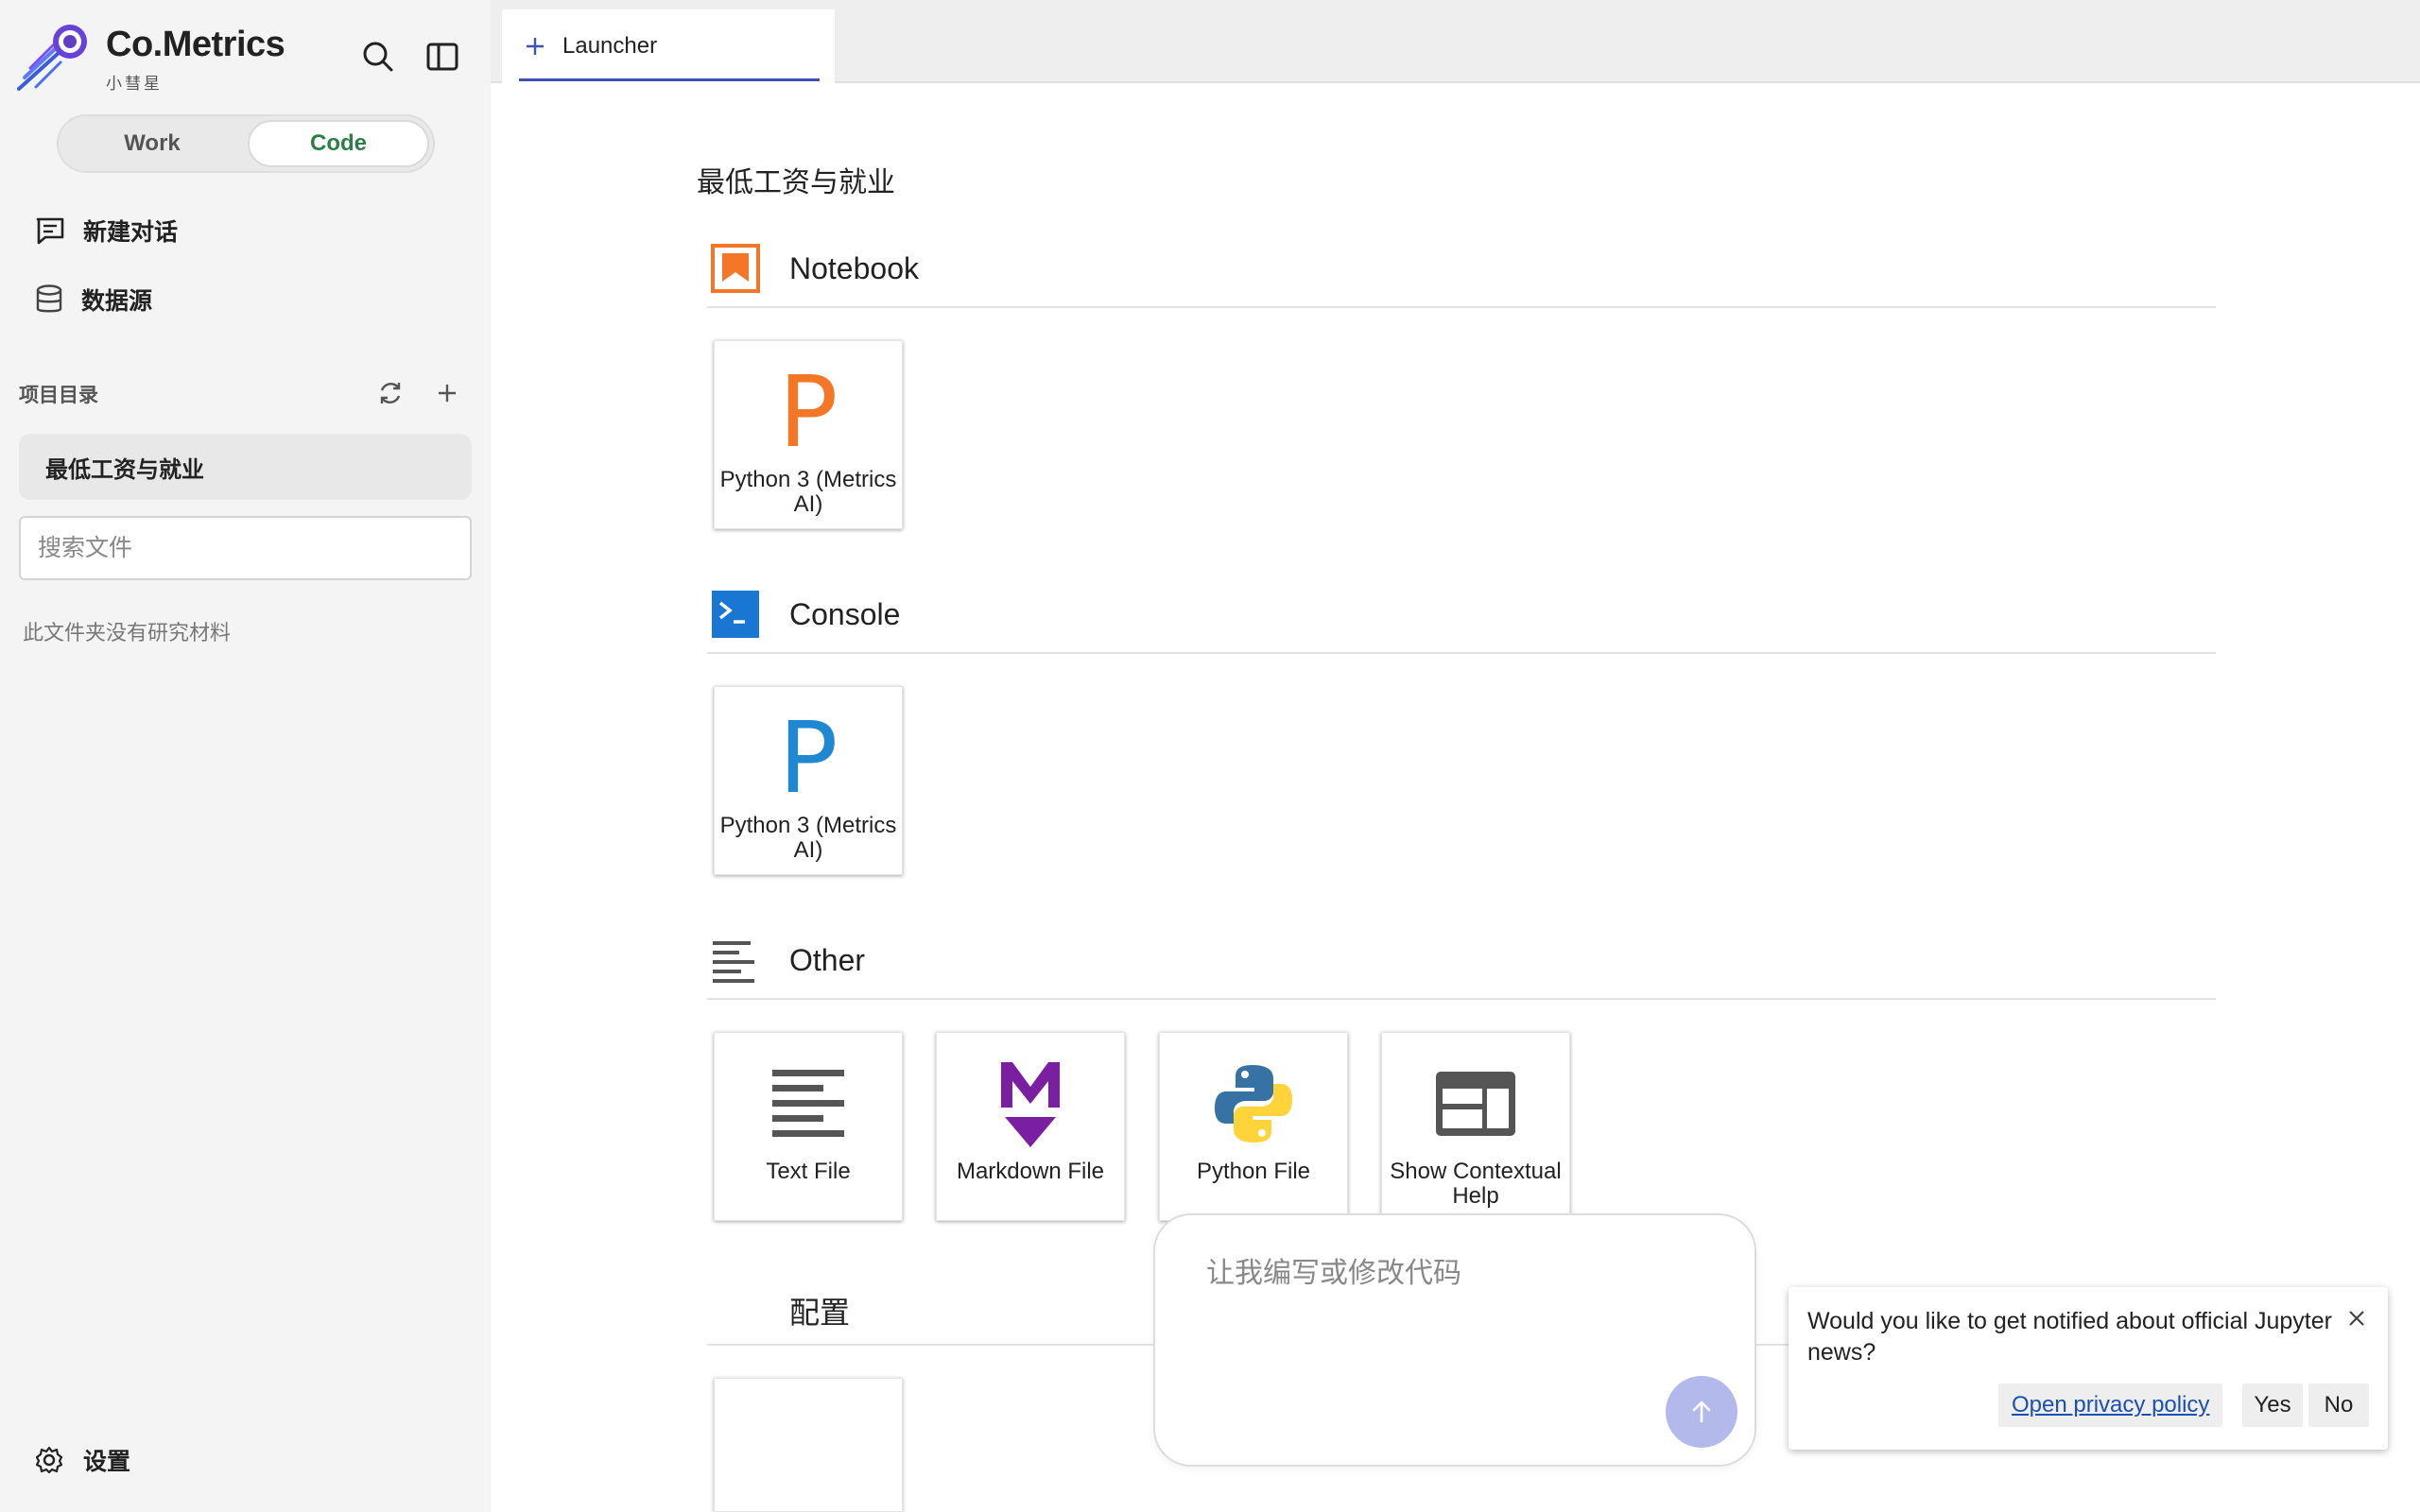 The width and height of the screenshot is (2420, 1512). Describe the element at coordinates (668, 46) in the screenshot. I see `tab-launcher: Launcher` at that location.